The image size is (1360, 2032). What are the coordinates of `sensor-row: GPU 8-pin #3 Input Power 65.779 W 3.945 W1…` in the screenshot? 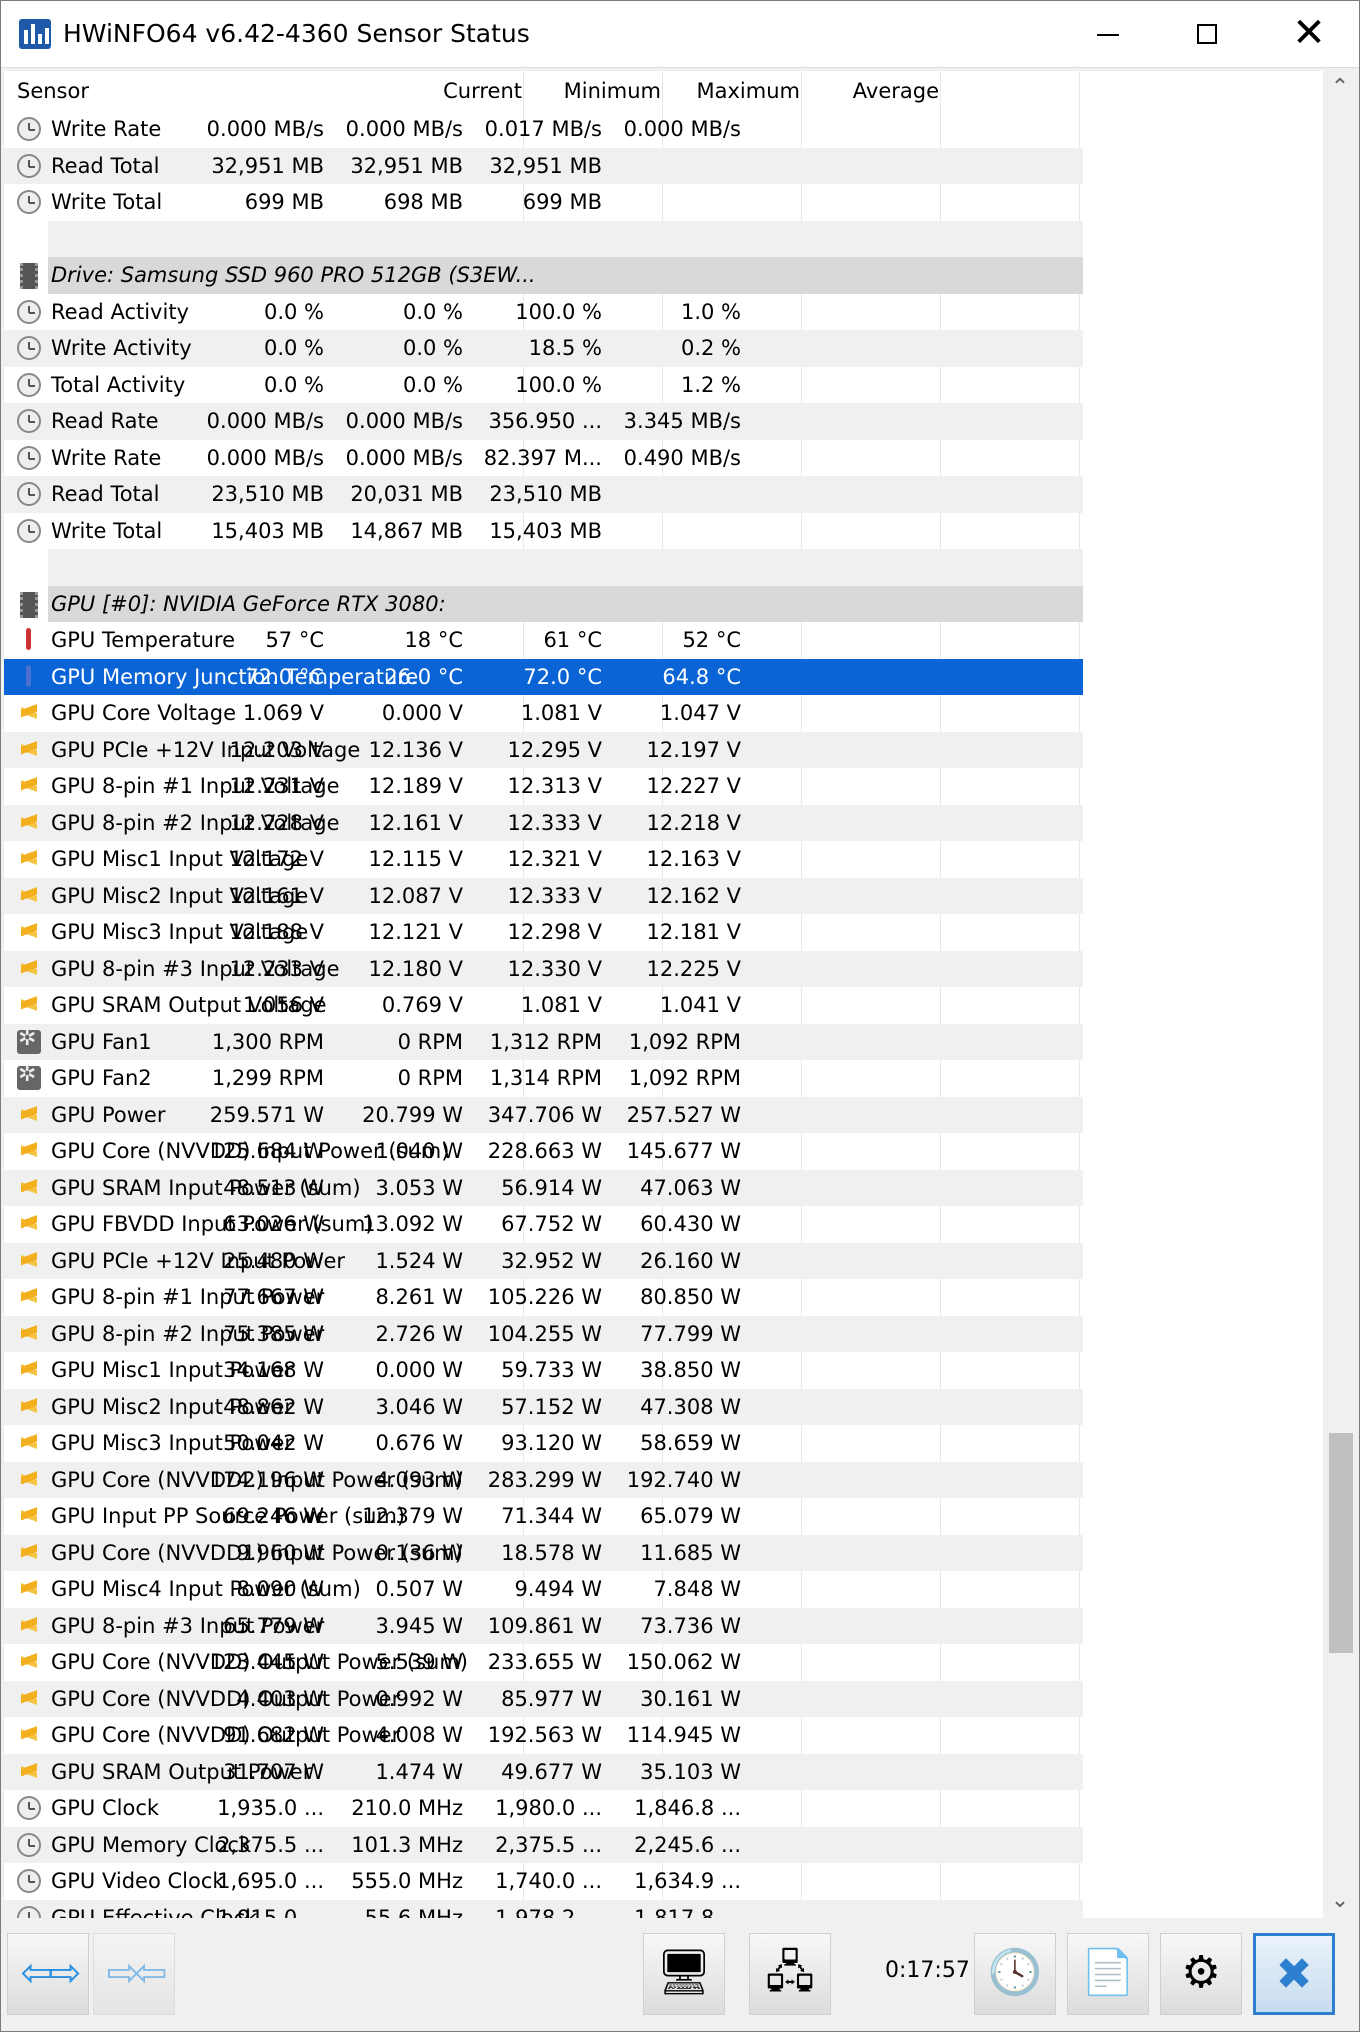 It's located at (543, 1625).